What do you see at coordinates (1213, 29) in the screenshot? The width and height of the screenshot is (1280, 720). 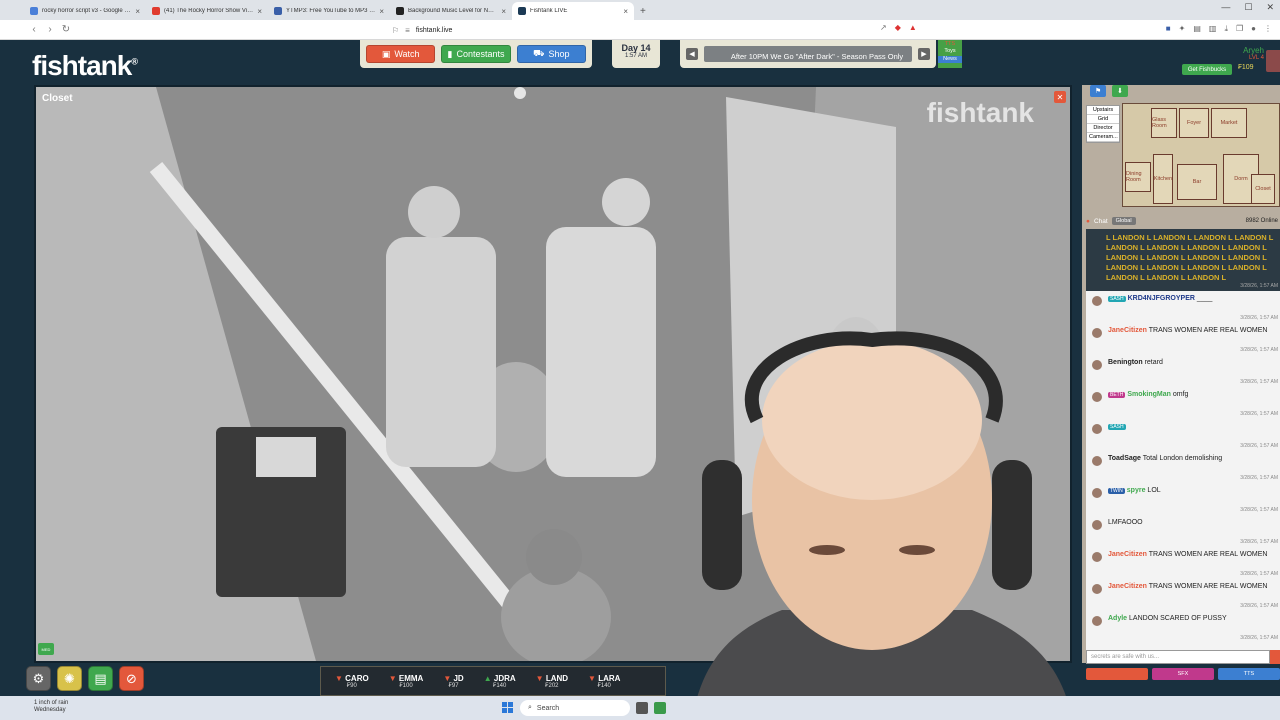 I see `split-icon: ▥` at bounding box center [1213, 29].